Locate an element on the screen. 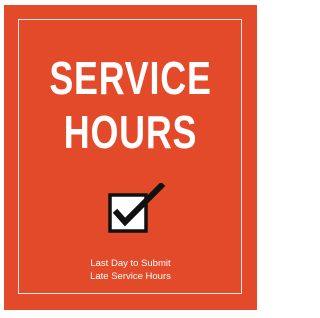 The image size is (320, 318). poster-title-line-1: SERVICE is located at coordinates (130, 78).